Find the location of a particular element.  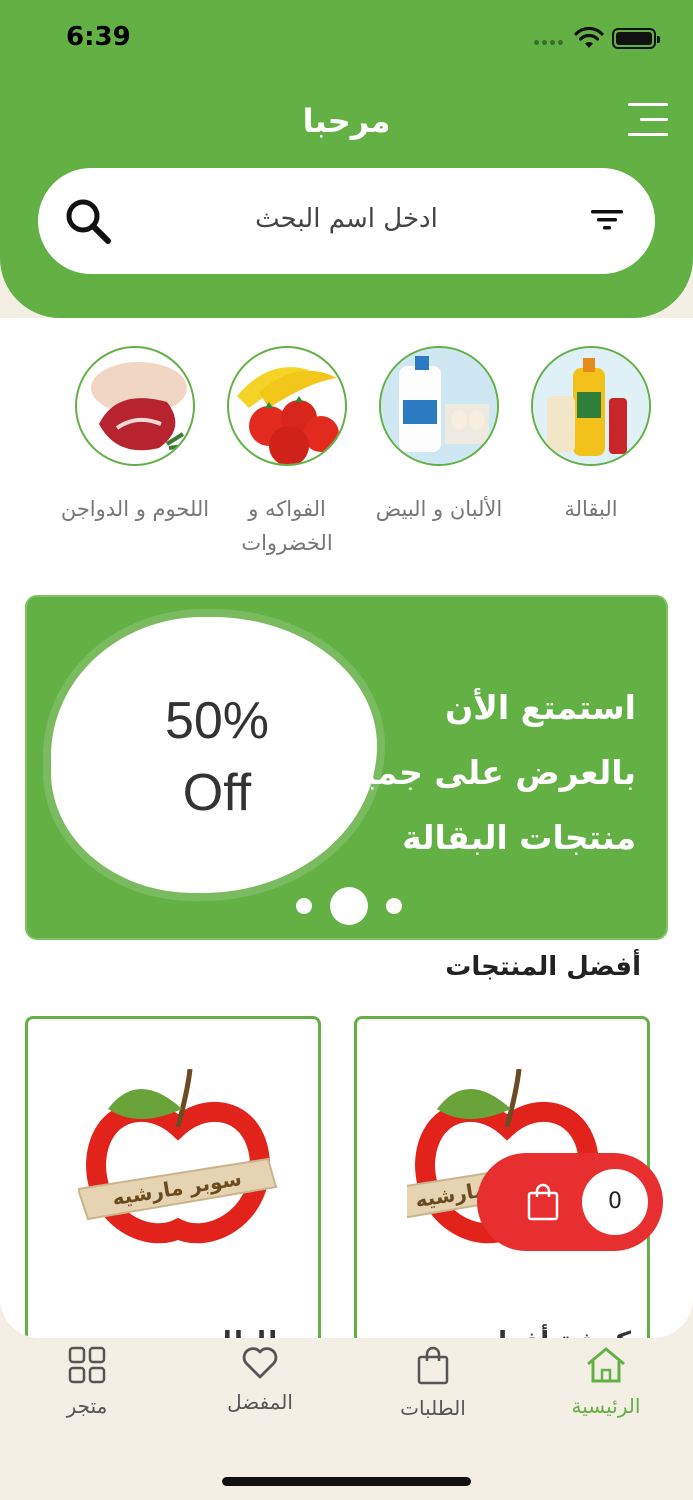

promo-line-2: بالعرض على جميع is located at coordinates (488, 772).